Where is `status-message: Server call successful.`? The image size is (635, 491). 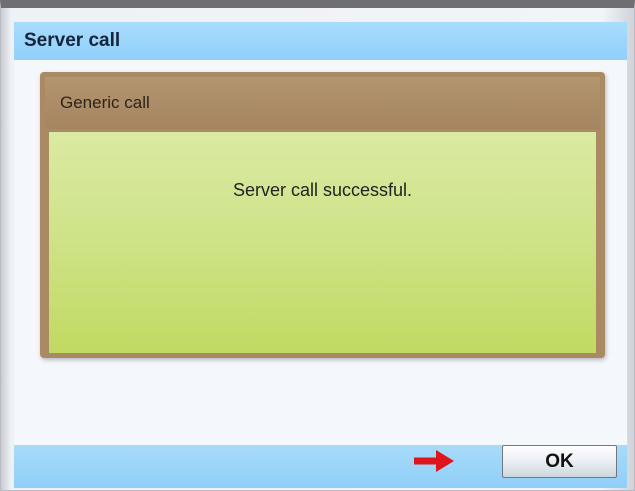
status-message: Server call successful. is located at coordinates (322, 190).